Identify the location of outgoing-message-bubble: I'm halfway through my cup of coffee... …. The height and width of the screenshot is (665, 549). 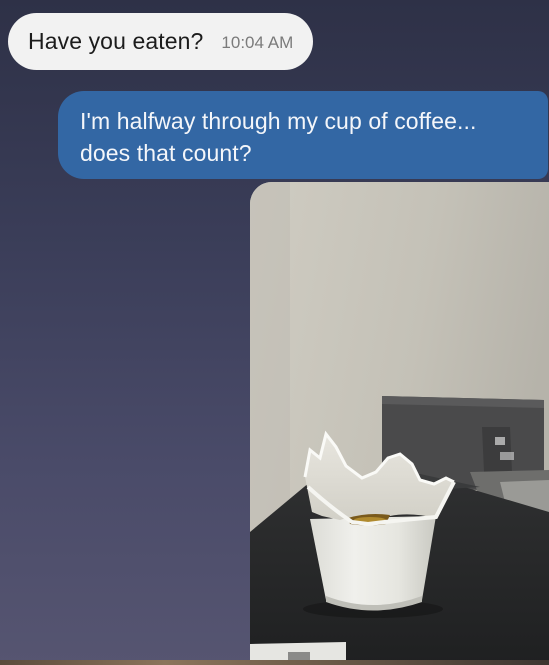
(303, 135).